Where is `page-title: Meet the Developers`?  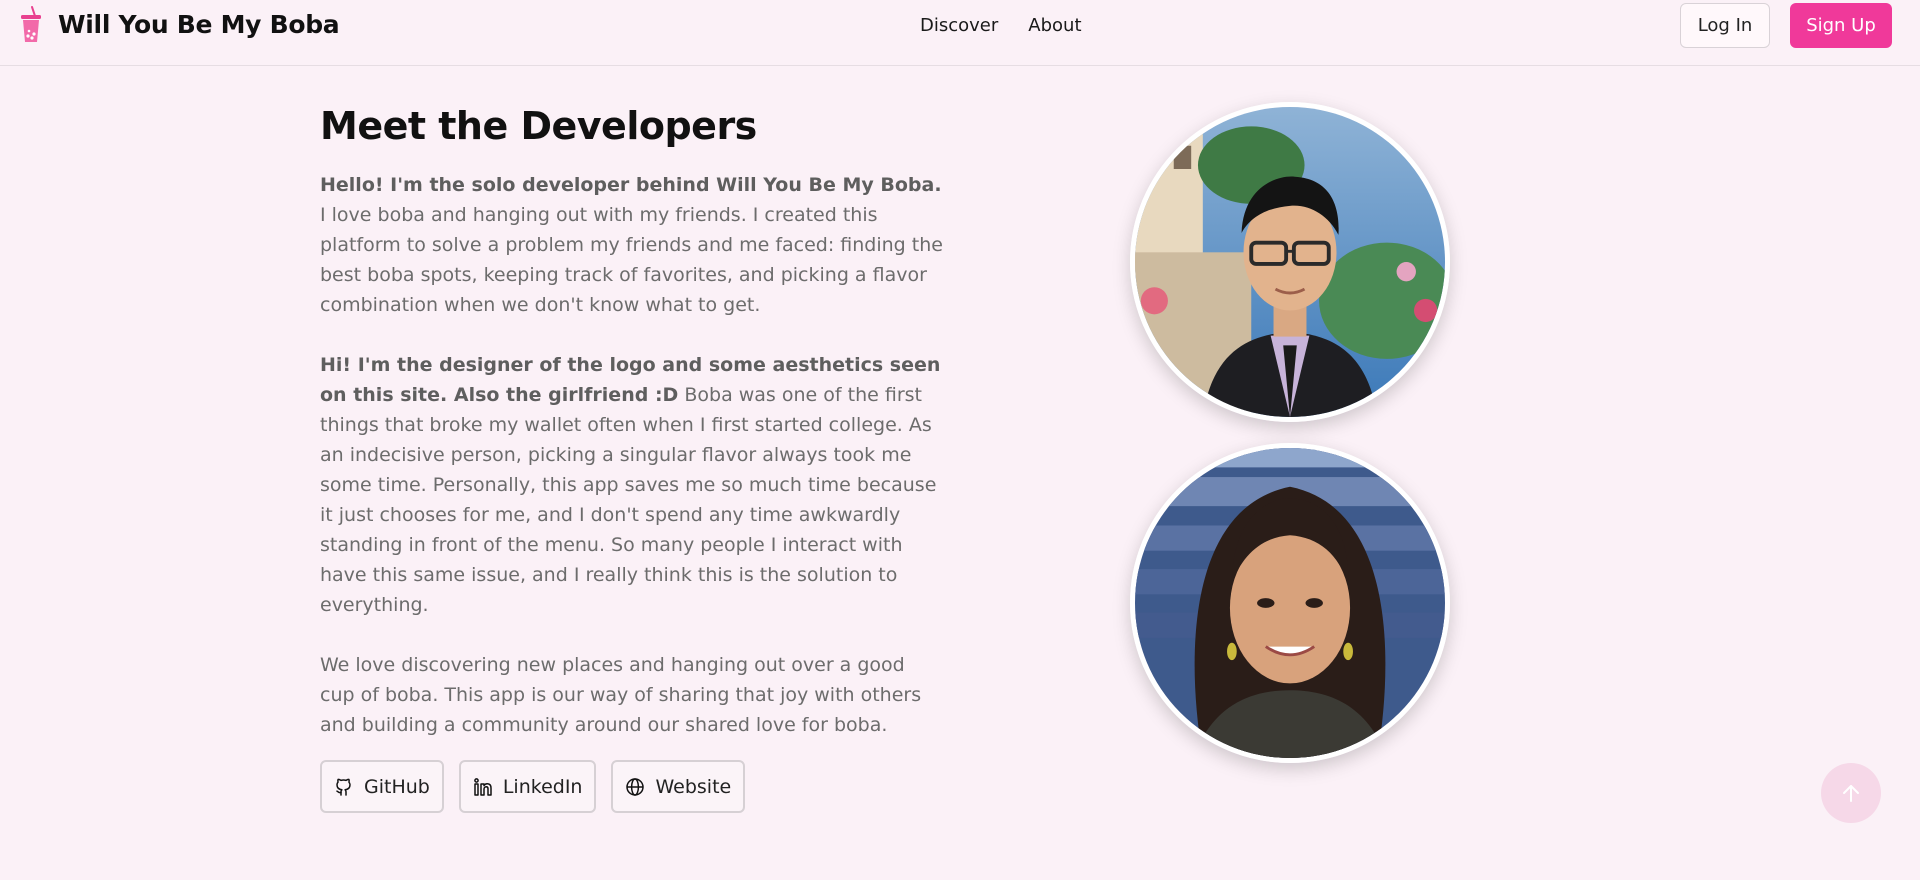
page-title: Meet the Developers is located at coordinates (538, 126).